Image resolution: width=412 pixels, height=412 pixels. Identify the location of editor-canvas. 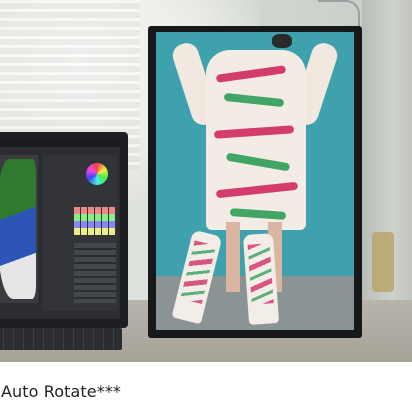
(19, 229).